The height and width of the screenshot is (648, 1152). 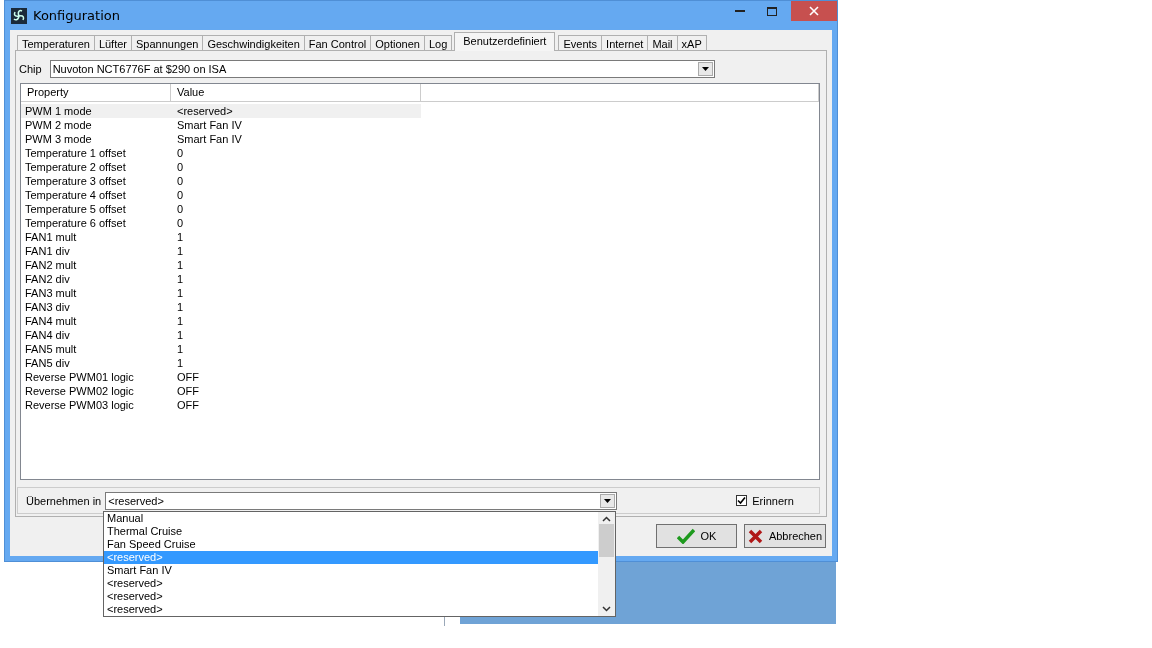 I want to click on cross-icon, so click(x=755, y=536).